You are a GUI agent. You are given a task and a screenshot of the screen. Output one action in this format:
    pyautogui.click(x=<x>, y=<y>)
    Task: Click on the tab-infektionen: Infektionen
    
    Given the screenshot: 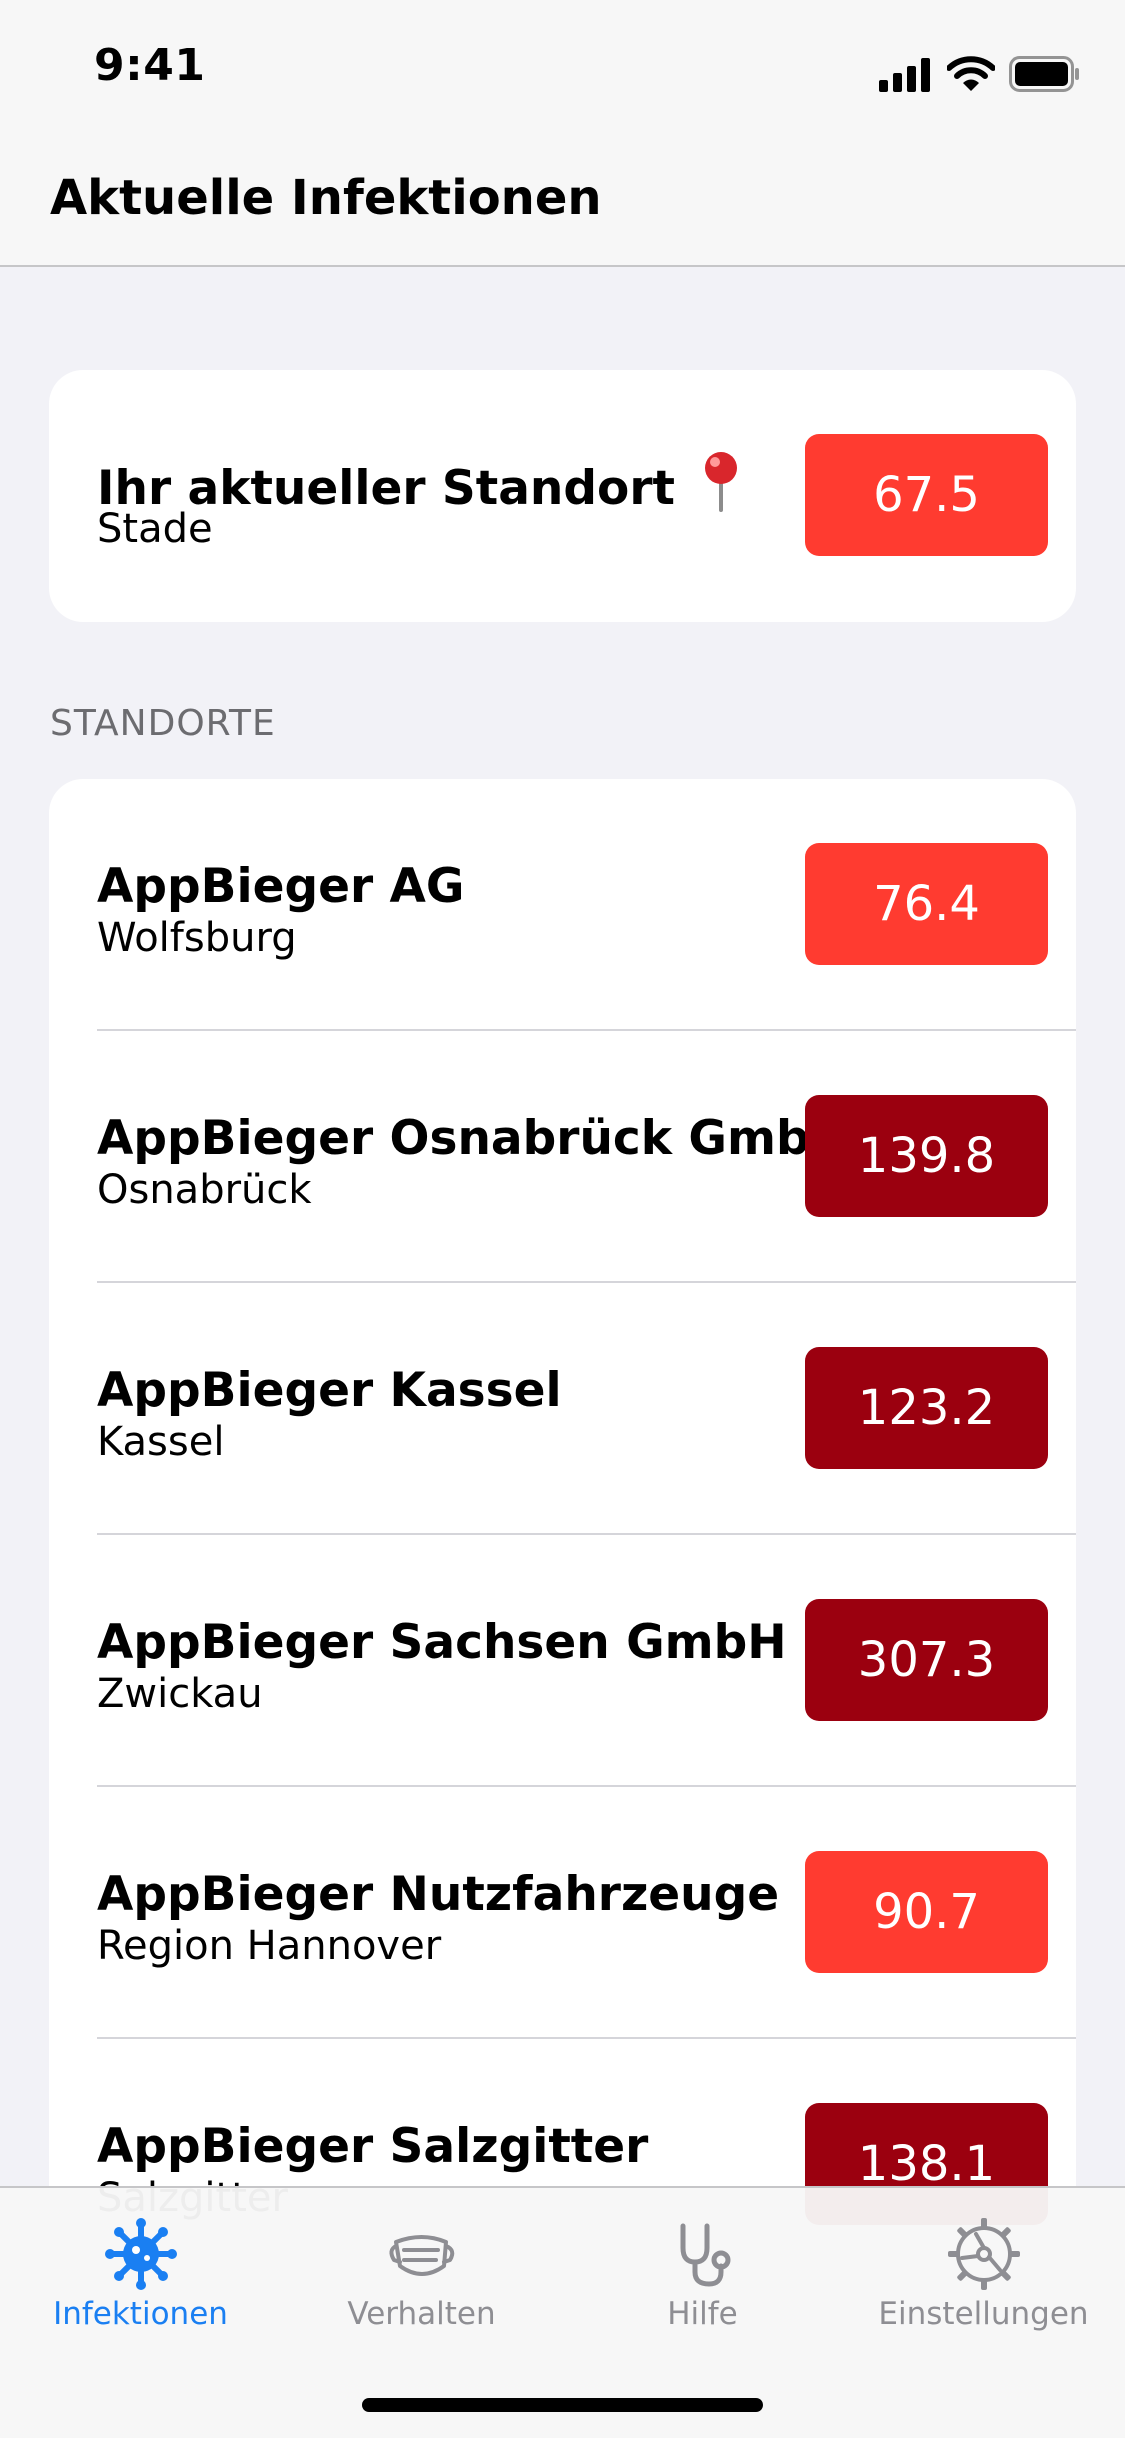 What is the action you would take?
    pyautogui.click(x=140, y=2273)
    